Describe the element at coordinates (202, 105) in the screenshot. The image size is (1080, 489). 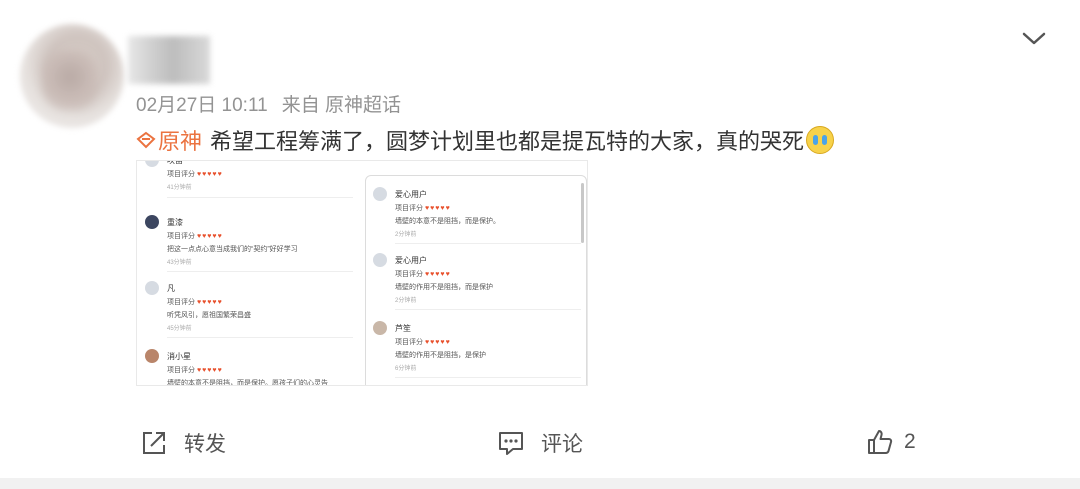
I see `post-date: 02月27日 10:11` at that location.